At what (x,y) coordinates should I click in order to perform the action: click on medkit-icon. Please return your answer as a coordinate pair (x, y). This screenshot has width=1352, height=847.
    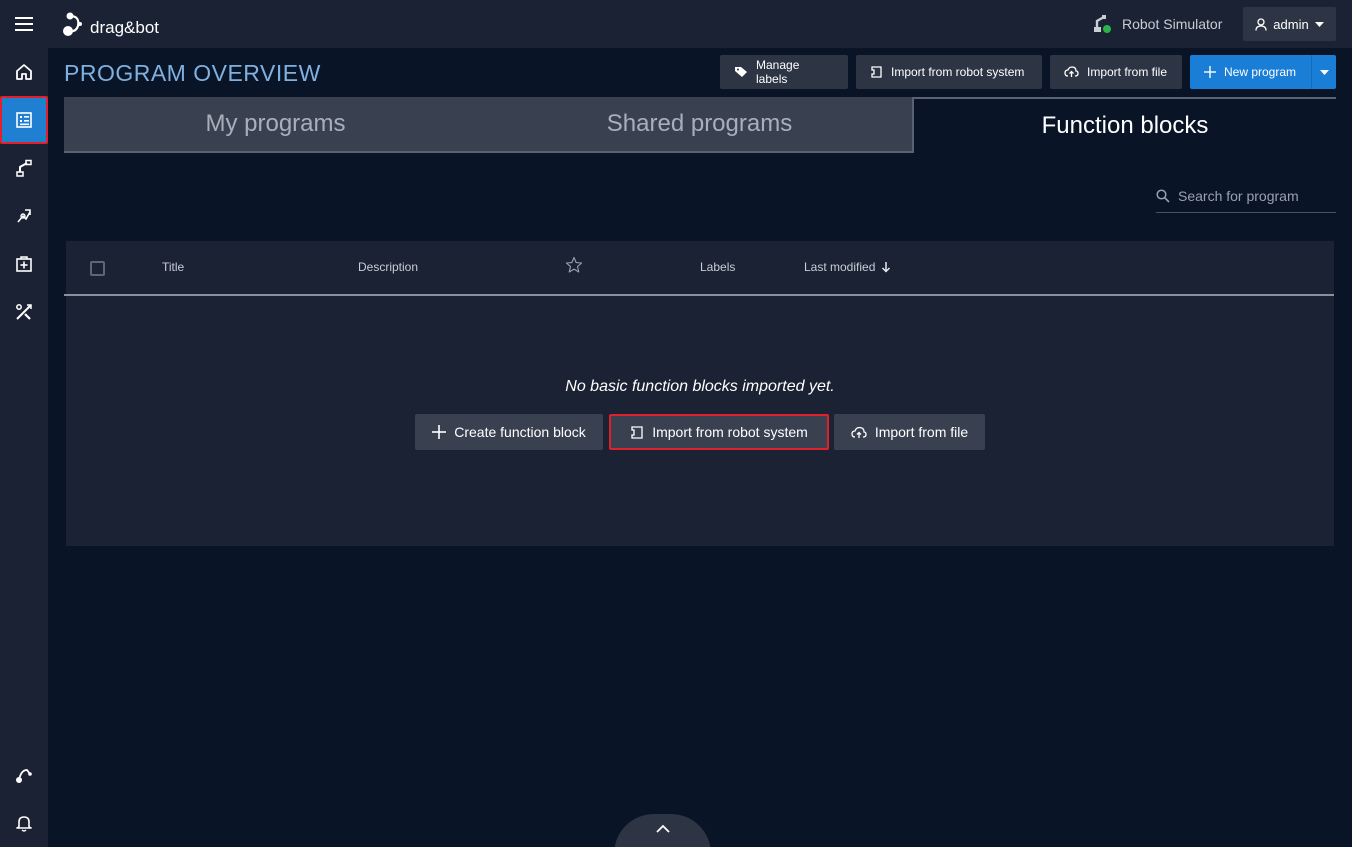
    Looking at the image, I should click on (24, 264).